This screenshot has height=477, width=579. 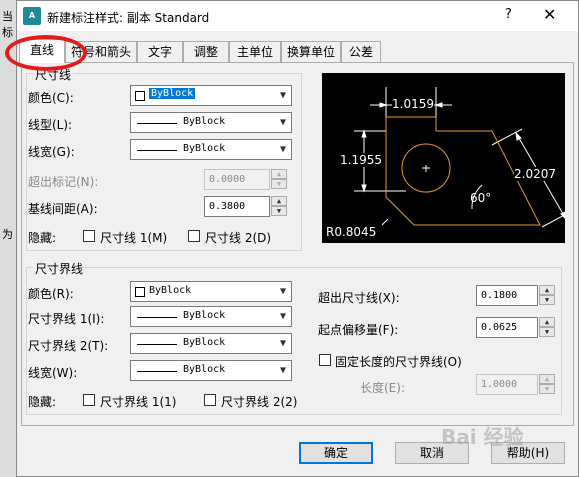 I want to click on tab-symbols-arrows: 符号和箭头, so click(x=101, y=51).